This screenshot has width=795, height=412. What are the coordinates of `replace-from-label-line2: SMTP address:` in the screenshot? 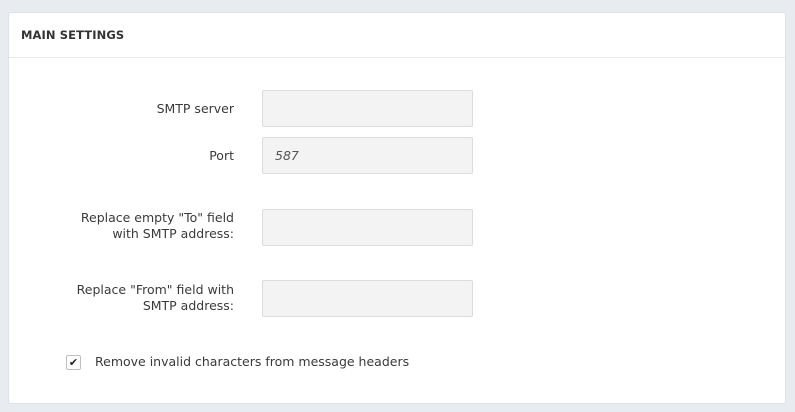 It's located at (188, 305).